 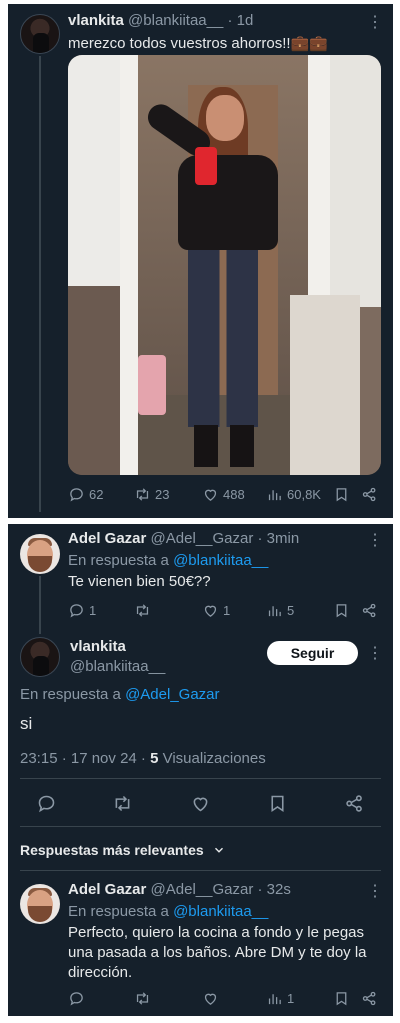 I want to click on retweet-button: 23, so click(x=151, y=494).